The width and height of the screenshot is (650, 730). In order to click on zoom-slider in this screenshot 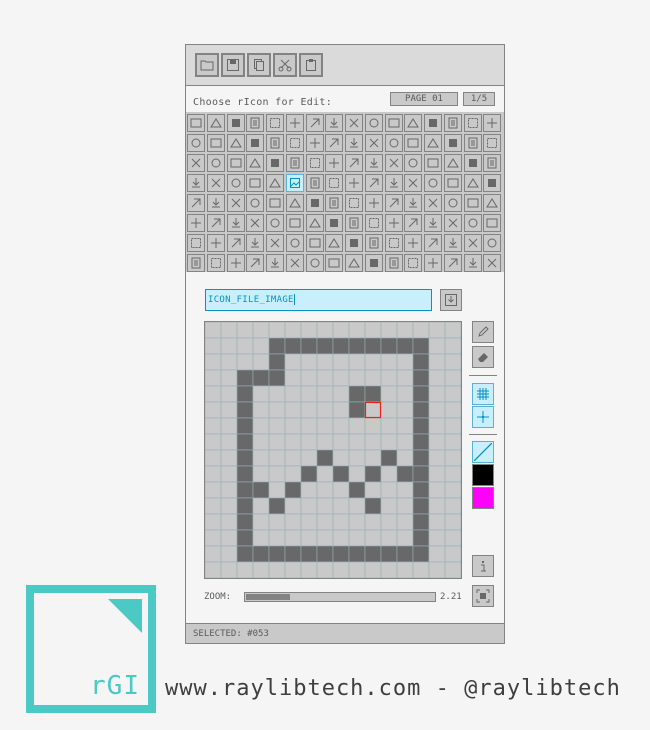, I will do `click(340, 597)`.